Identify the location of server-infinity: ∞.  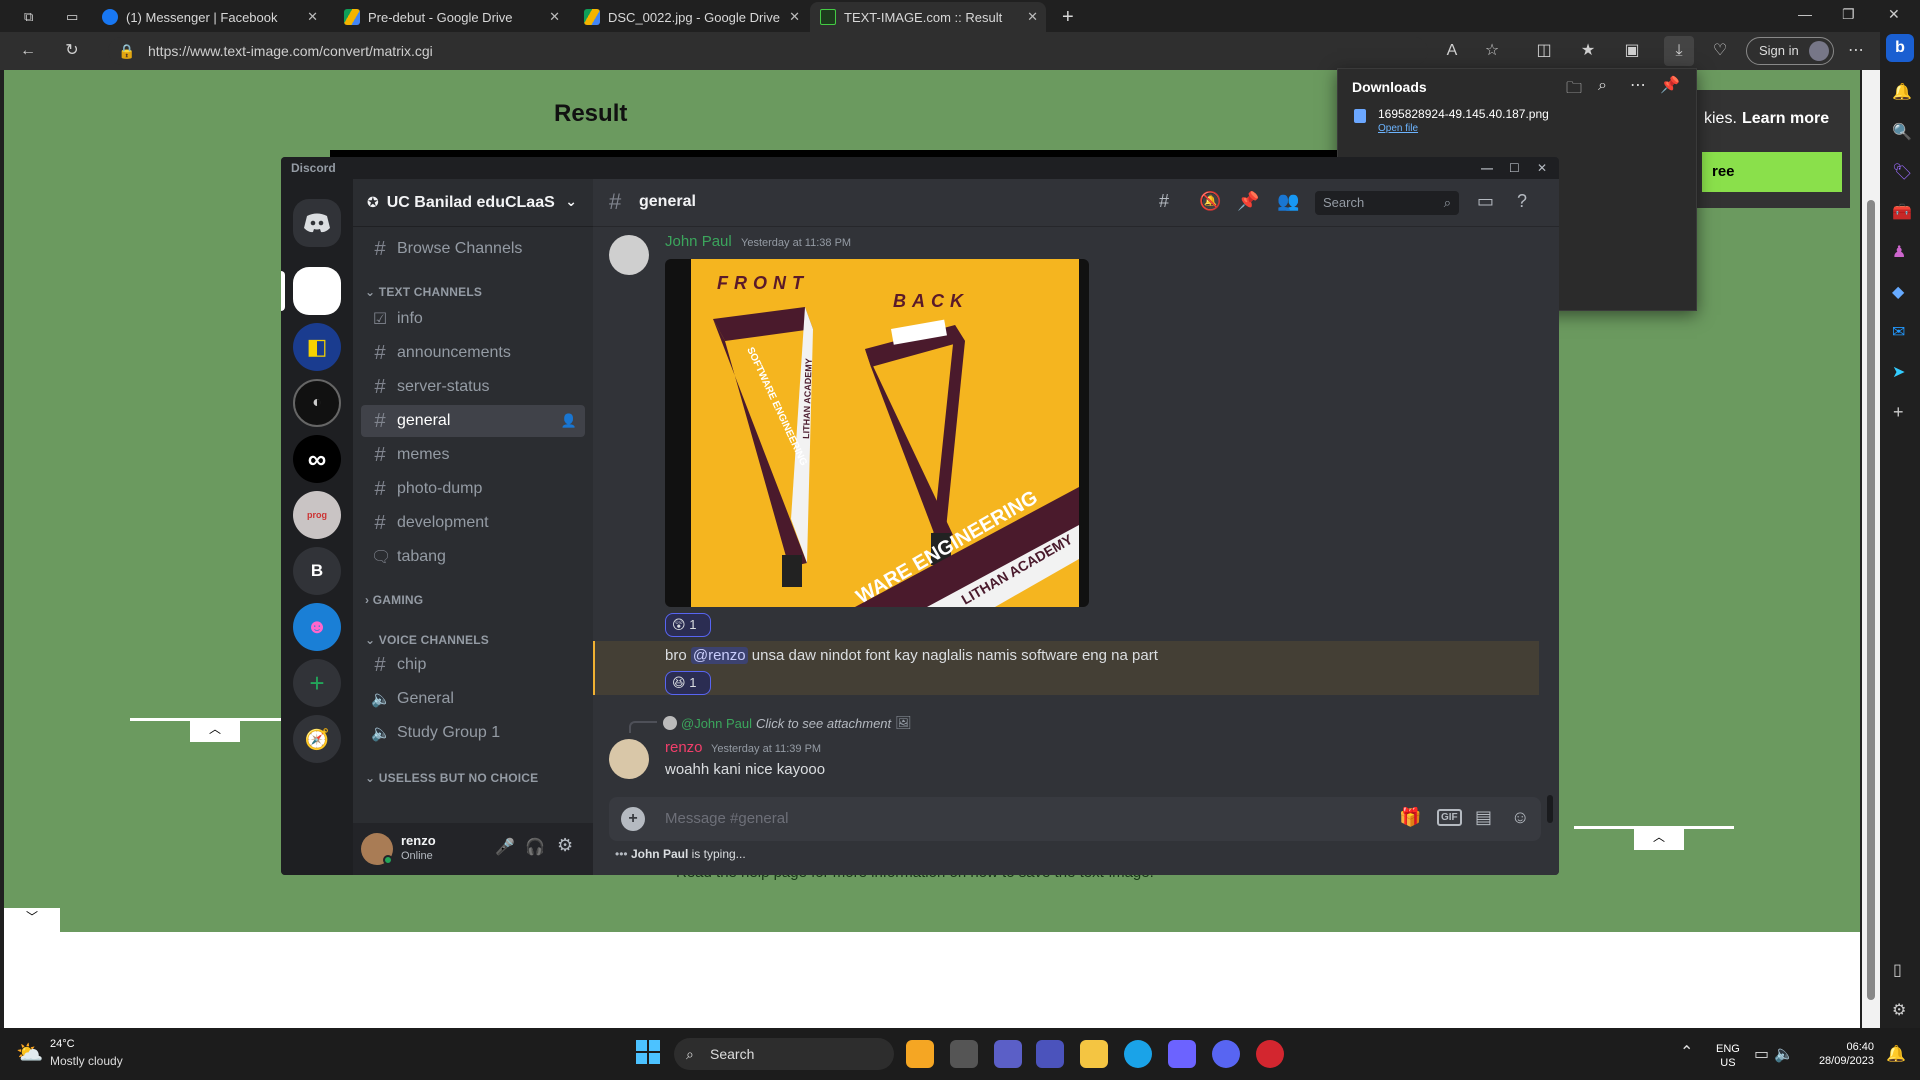
(317, 459).